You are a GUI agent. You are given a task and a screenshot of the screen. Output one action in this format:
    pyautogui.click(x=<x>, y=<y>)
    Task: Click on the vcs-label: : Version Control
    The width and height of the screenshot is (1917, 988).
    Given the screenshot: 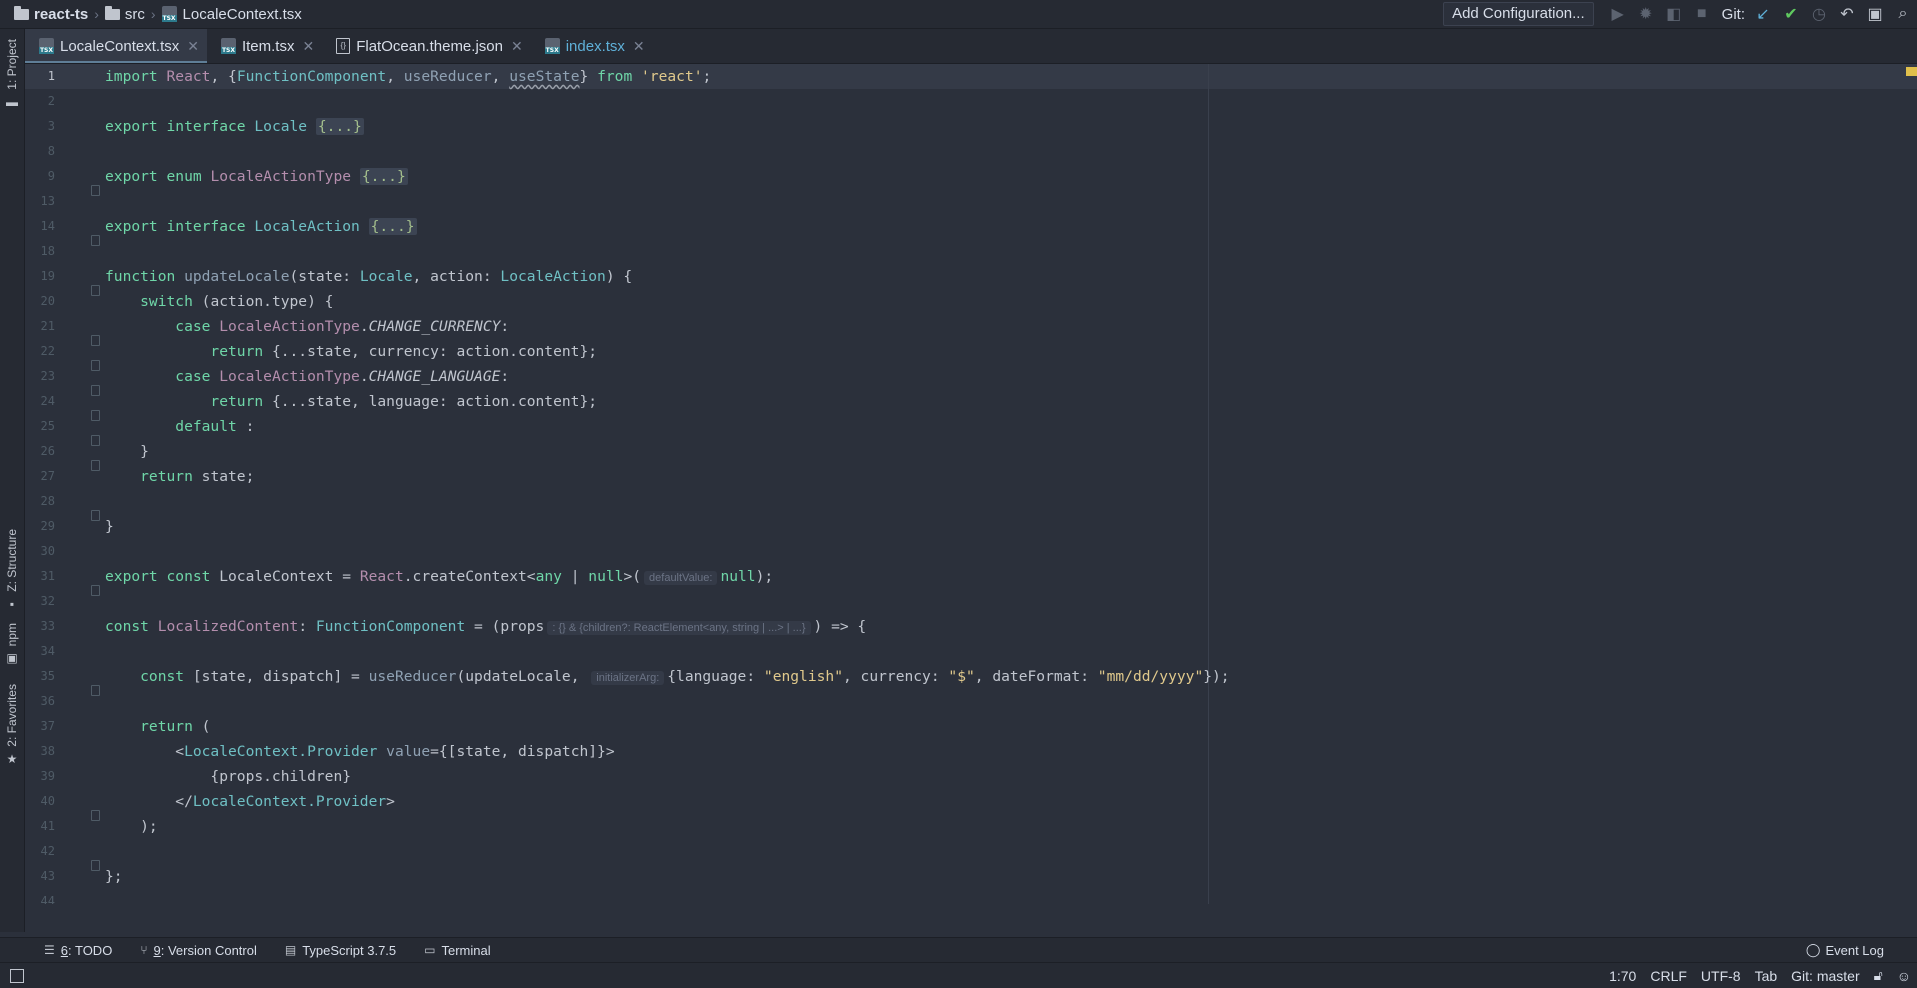 What is the action you would take?
    pyautogui.click(x=208, y=950)
    